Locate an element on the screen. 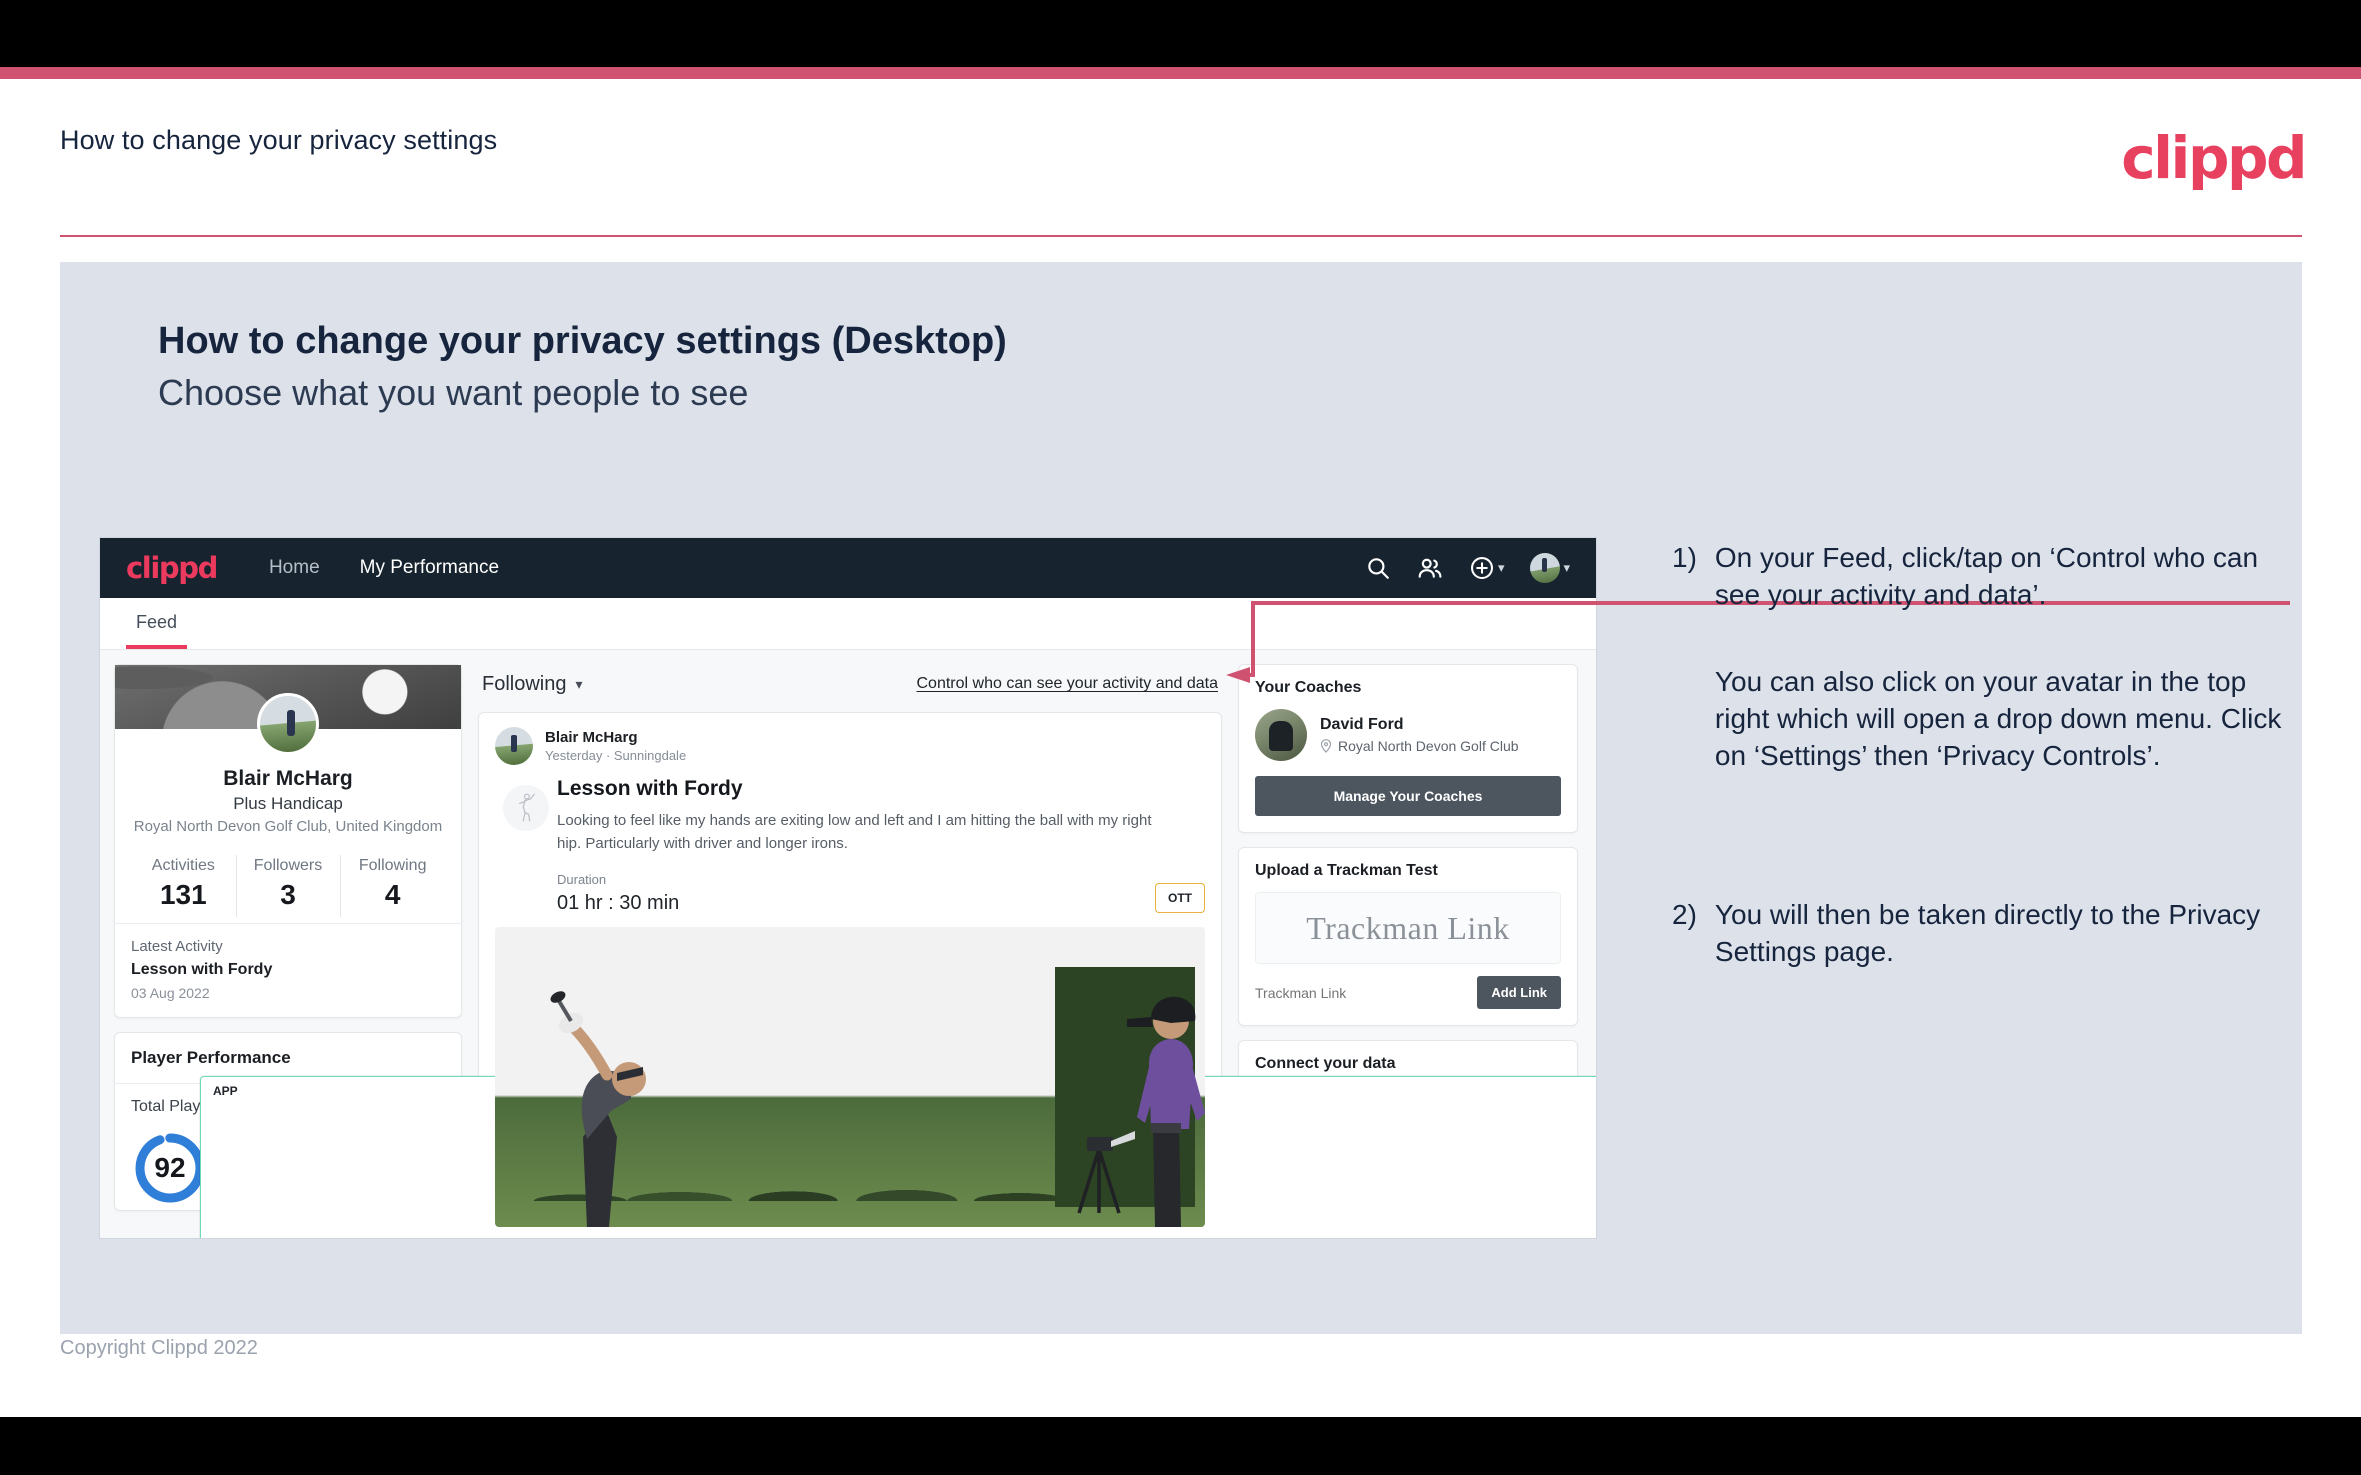  post-category-chips: OTT APP is located at coordinates (898, 1060).